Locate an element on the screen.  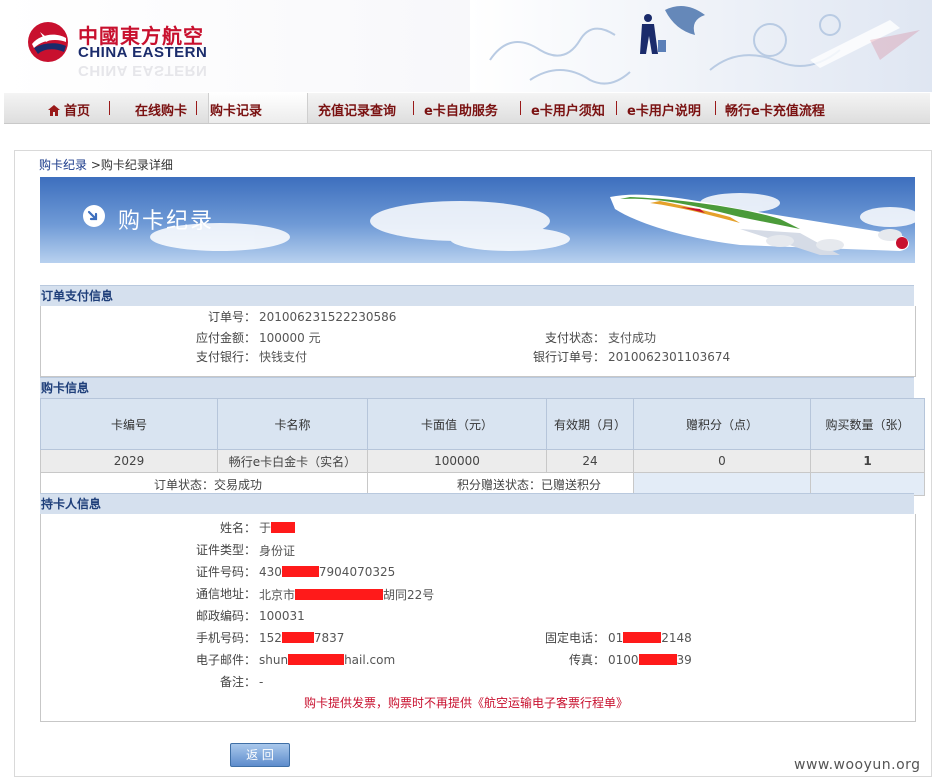
order-number-value: 201006231522230586 is located at coordinates (328, 317).